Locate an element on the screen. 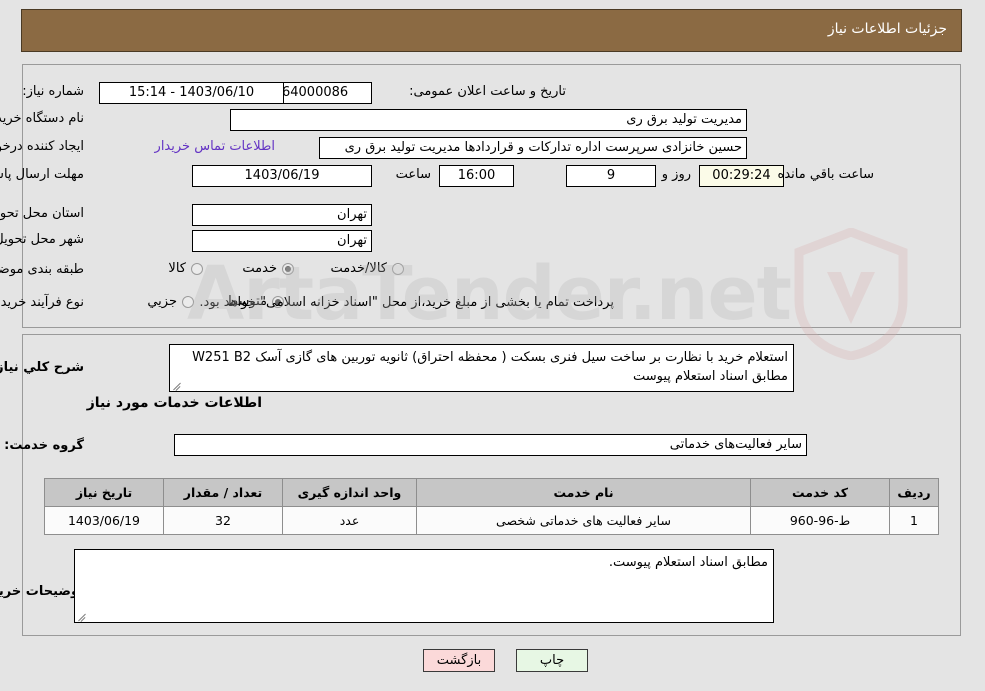 This screenshot has width=985, height=691. cell-code: ط-96-960 is located at coordinates (821, 520).